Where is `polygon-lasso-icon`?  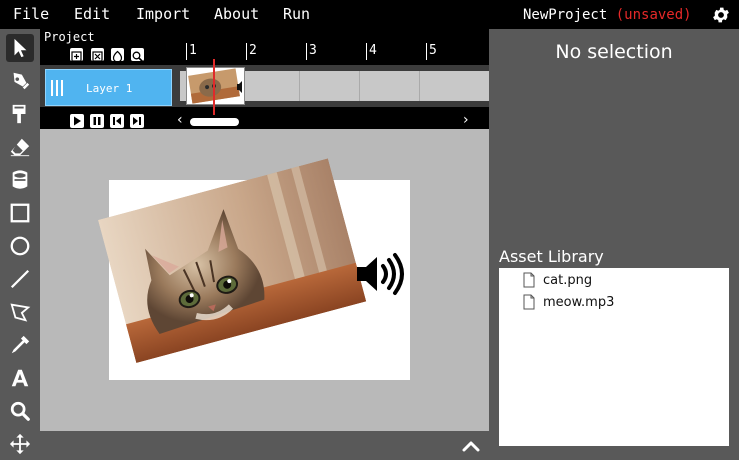 polygon-lasso-icon is located at coordinates (20, 312).